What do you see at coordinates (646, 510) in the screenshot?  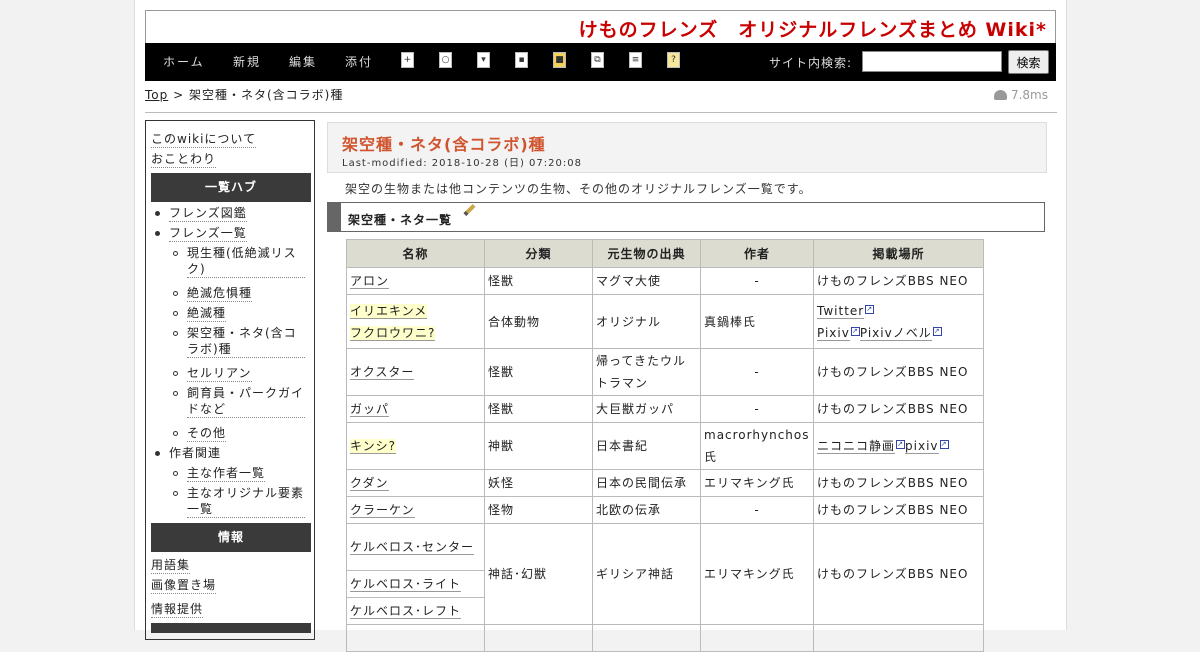 I see `table-cell: 北欧の伝承` at bounding box center [646, 510].